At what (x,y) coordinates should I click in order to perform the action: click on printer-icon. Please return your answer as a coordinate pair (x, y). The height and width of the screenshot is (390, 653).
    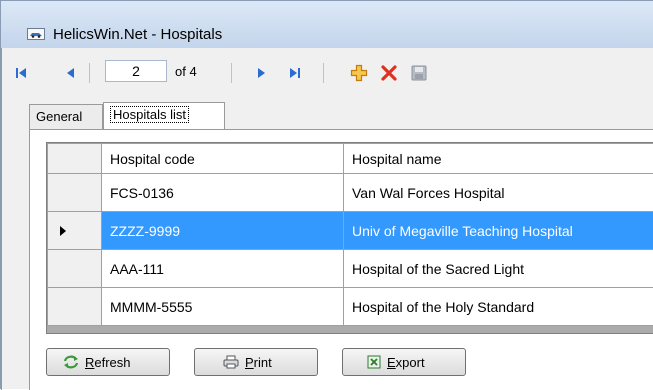
    Looking at the image, I should click on (231, 362).